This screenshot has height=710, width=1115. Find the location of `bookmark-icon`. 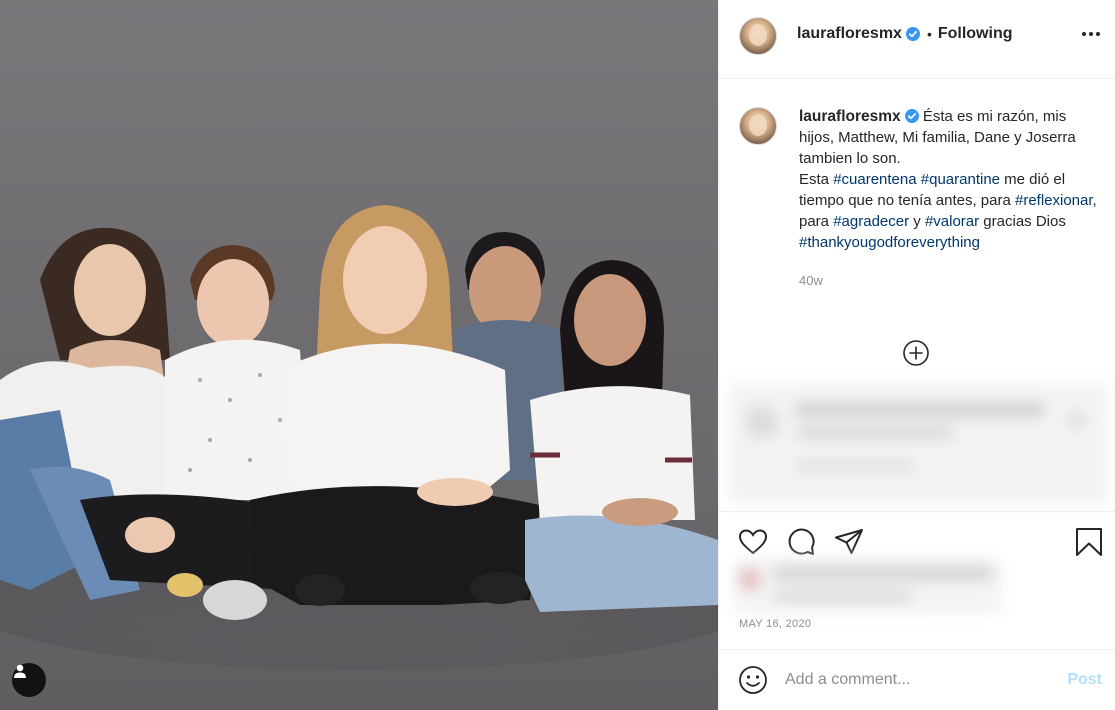

bookmark-icon is located at coordinates (1089, 542).